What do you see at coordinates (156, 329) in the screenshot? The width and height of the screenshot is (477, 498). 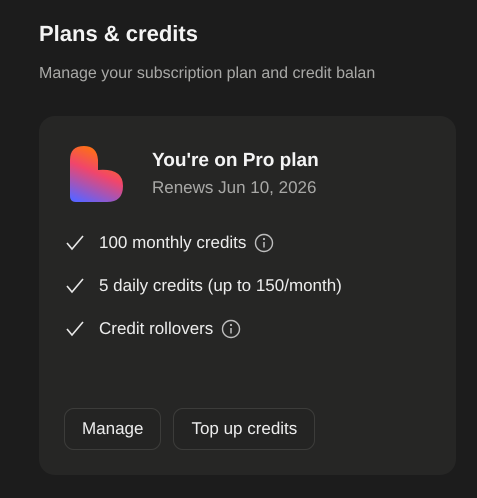 I see `feature-text: Credit rollovers` at bounding box center [156, 329].